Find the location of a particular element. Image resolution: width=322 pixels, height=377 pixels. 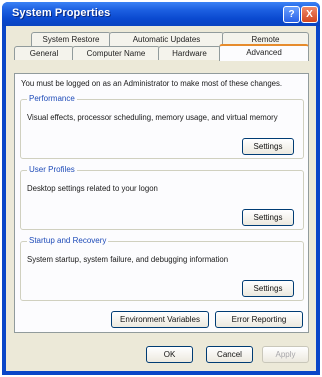

tab-computer-name: Computer Name is located at coordinates (116, 53).